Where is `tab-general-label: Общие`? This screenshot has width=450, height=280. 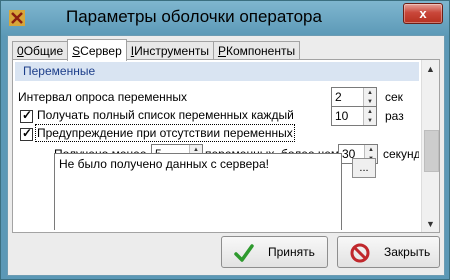 tab-general-label: Общие is located at coordinates (43, 51).